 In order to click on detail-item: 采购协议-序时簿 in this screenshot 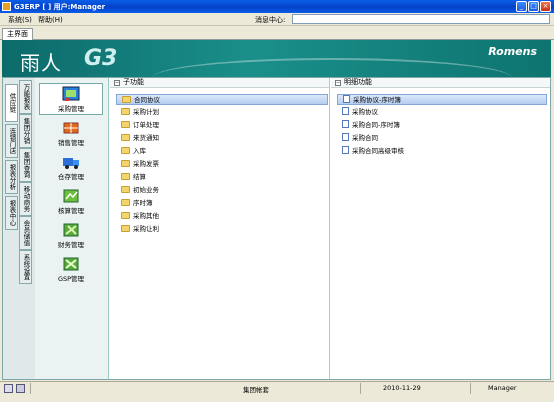, I will do `click(442, 99)`.